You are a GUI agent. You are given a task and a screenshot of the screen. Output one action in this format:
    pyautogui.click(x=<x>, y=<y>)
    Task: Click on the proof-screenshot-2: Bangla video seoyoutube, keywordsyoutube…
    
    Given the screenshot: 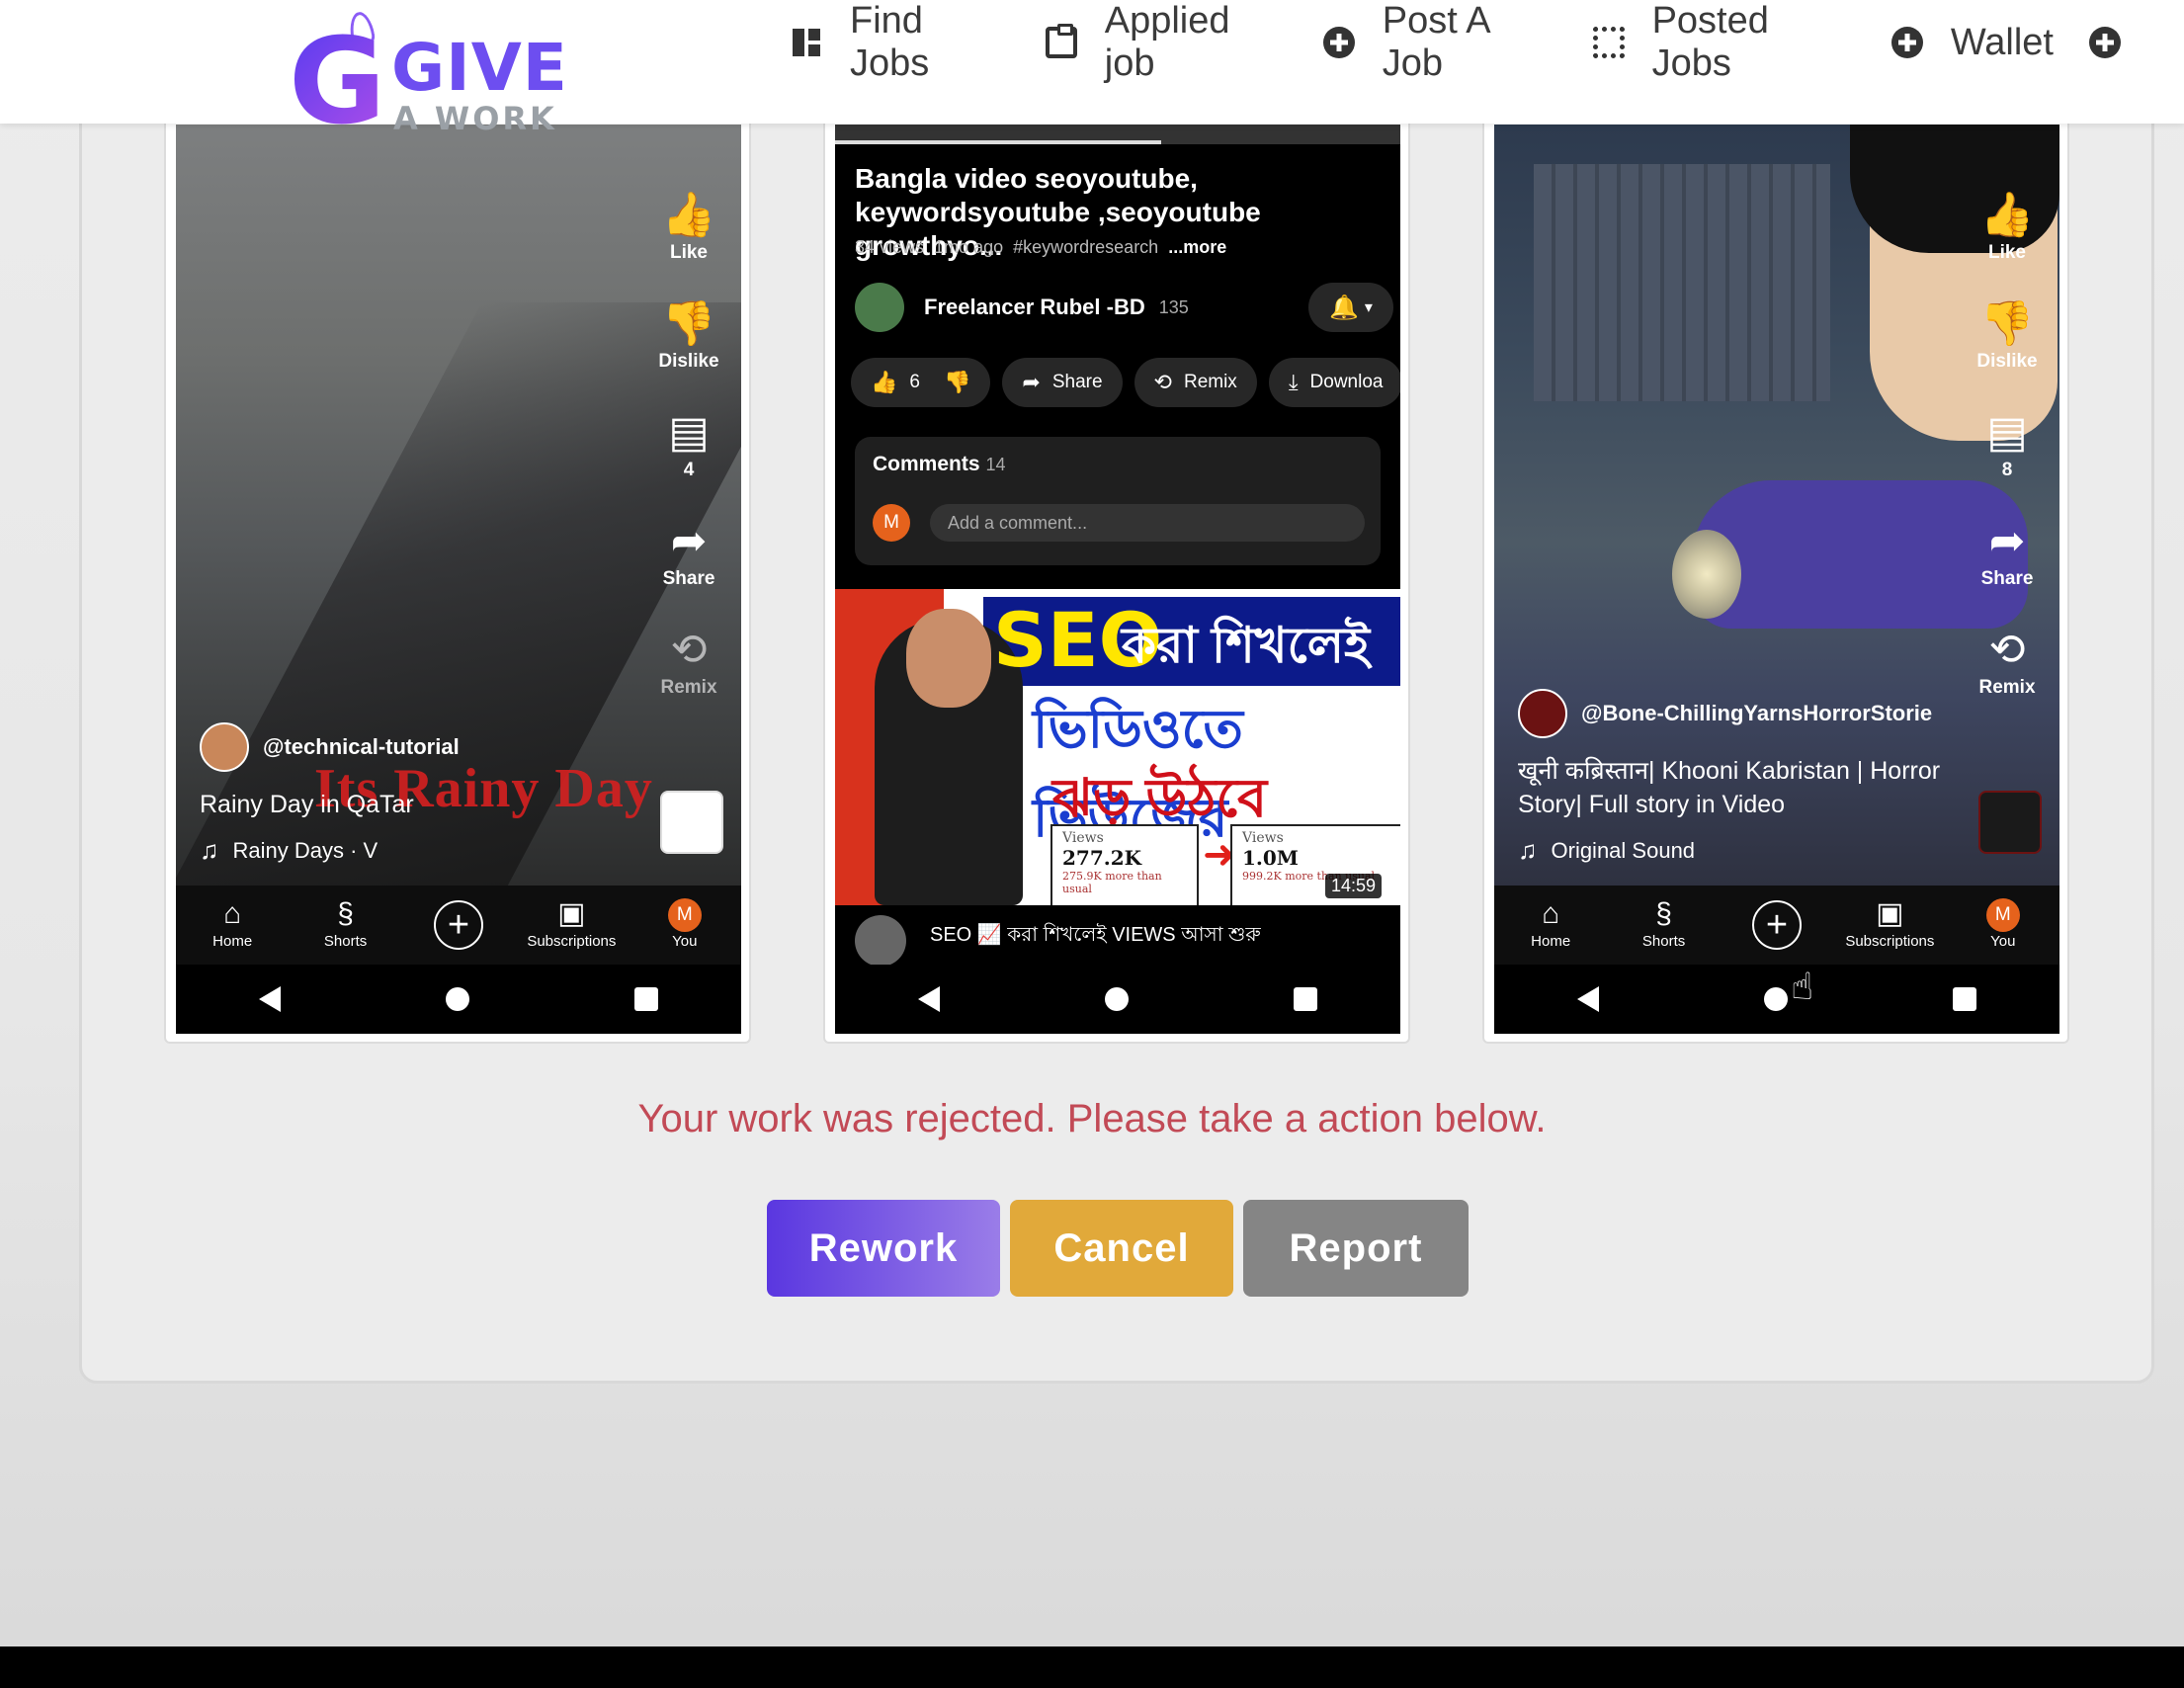 What is the action you would take?
    pyautogui.click(x=1116, y=580)
    